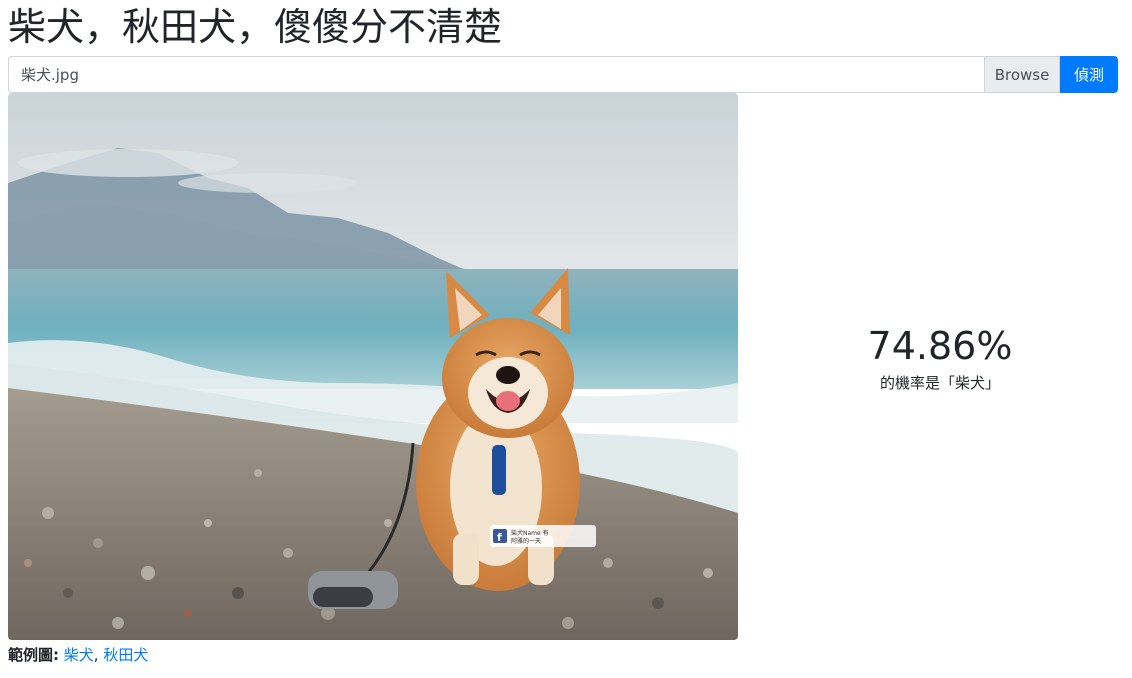 Image resolution: width=1132 pixels, height=678 pixels. What do you see at coordinates (125, 655) in the screenshot?
I see `example-link-akita: 秋田犬` at bounding box center [125, 655].